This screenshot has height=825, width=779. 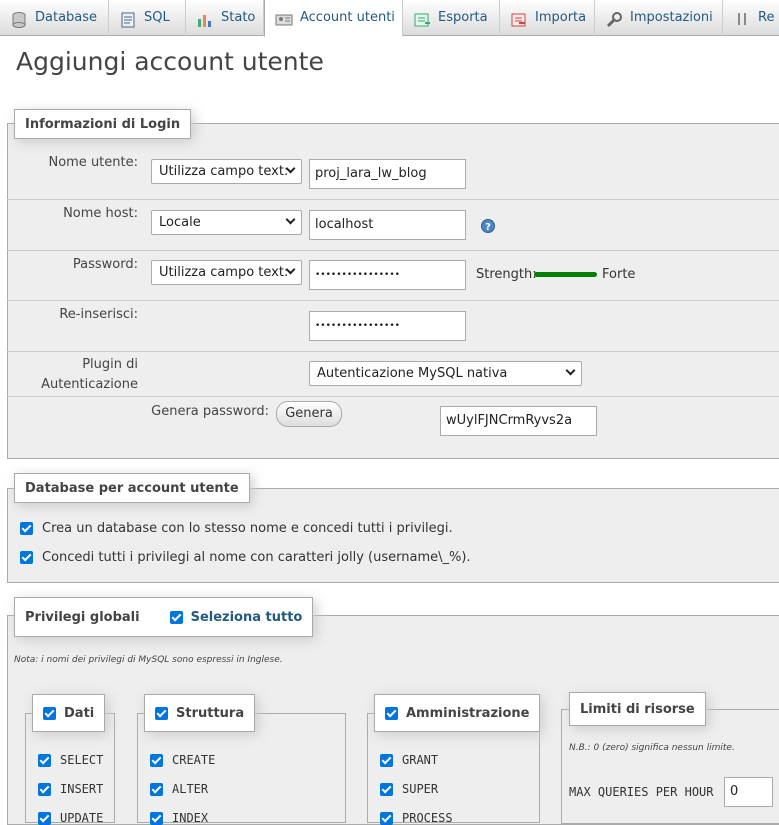 What do you see at coordinates (748, 792) in the screenshot?
I see `max-queries-input: 0` at bounding box center [748, 792].